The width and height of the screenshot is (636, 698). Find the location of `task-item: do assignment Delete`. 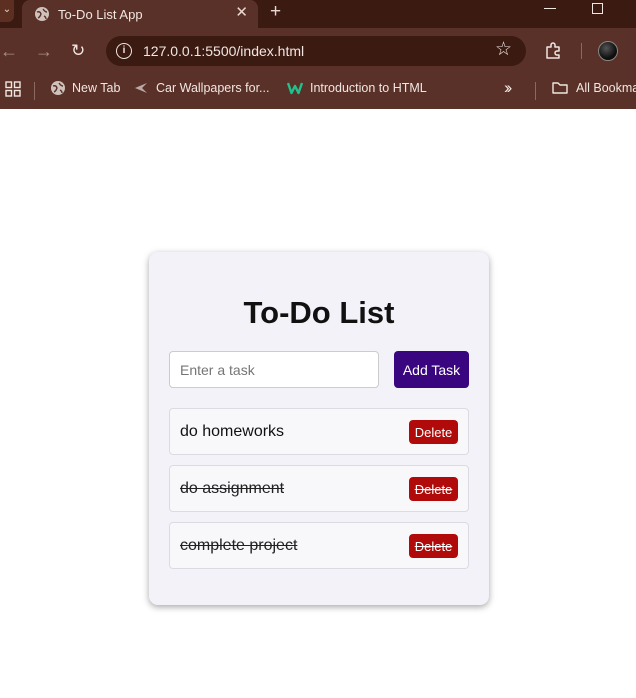

task-item: do assignment Delete is located at coordinates (319, 488).